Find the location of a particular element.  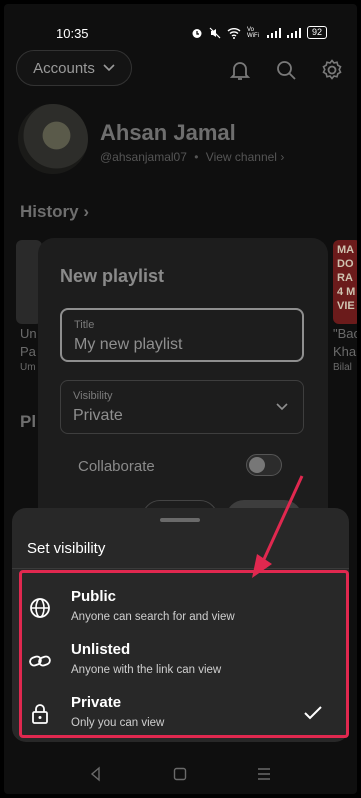

back-icon is located at coordinates (96, 774).